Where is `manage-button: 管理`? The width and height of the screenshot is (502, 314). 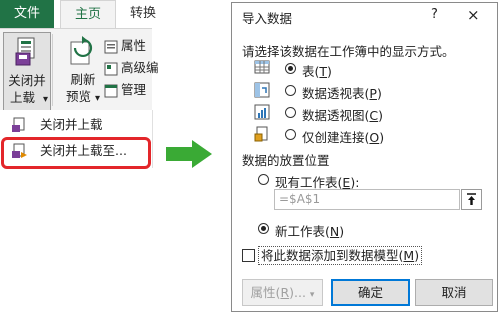
manage-button: 管理 is located at coordinates (125, 90).